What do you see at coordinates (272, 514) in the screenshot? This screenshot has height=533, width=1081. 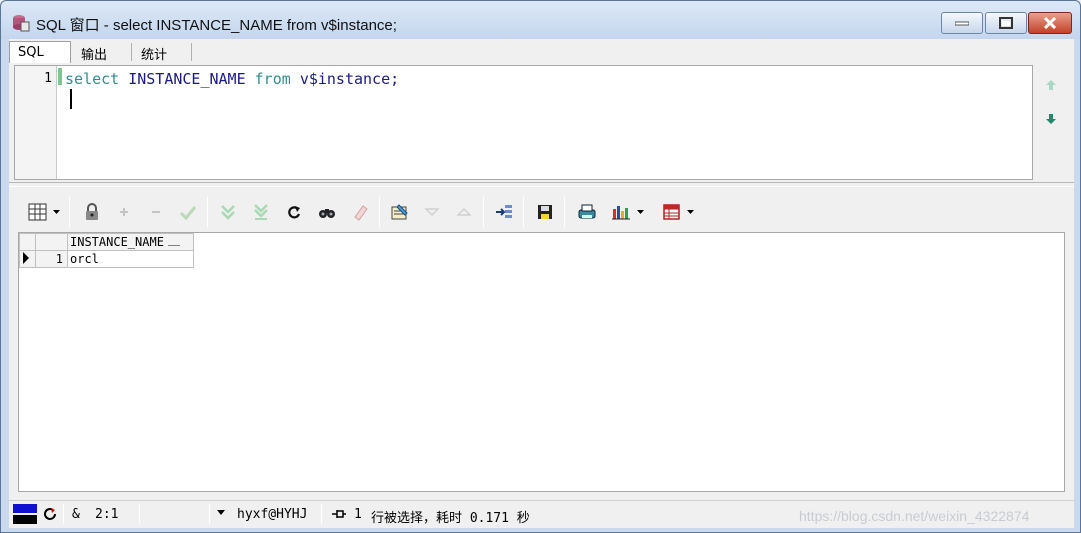 I see `connection-label: hyxf@HYHJ` at bounding box center [272, 514].